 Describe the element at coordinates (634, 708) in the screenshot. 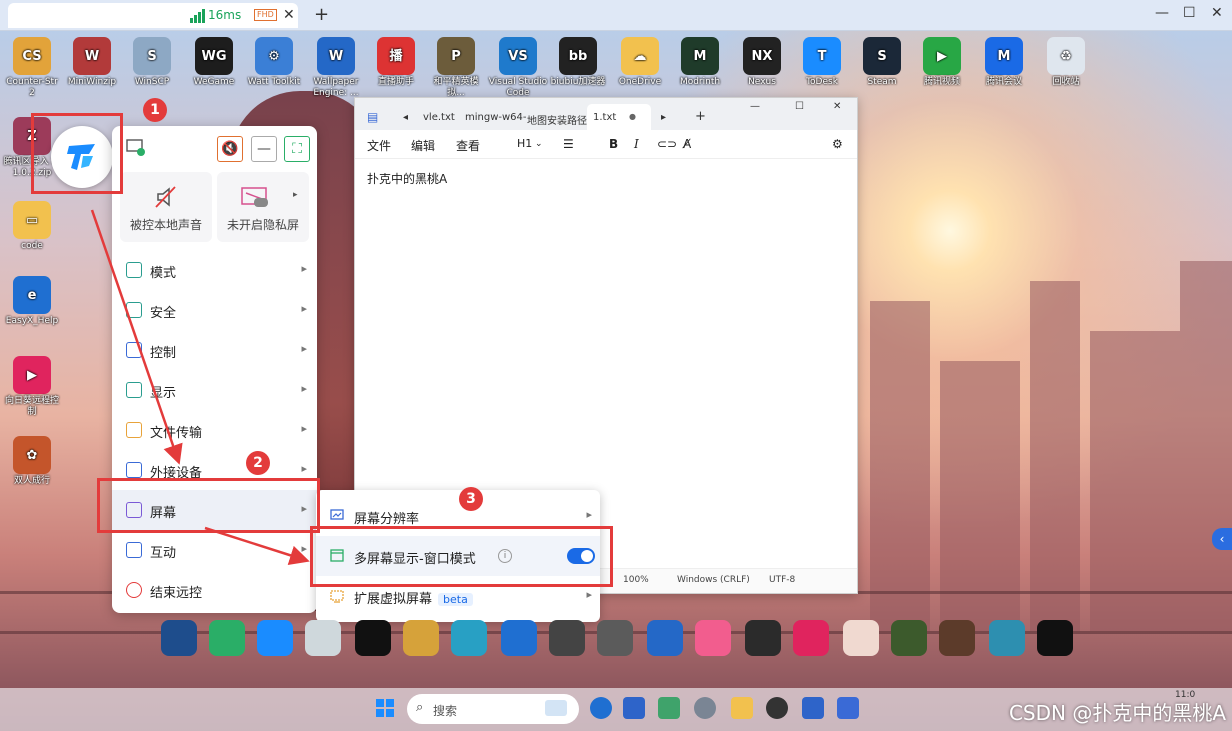

I see `store-icon` at that location.